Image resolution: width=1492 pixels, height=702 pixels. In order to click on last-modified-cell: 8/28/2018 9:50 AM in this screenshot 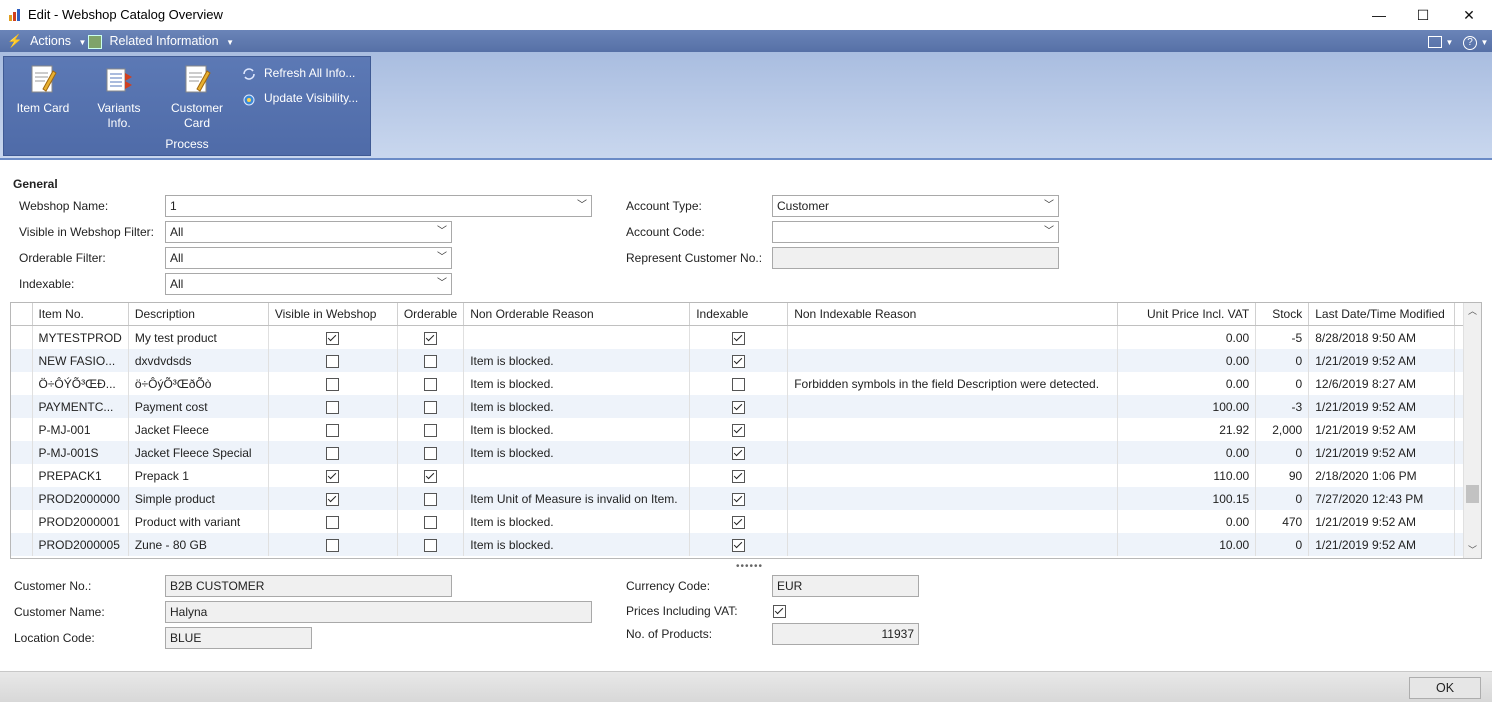, I will do `click(1382, 337)`.